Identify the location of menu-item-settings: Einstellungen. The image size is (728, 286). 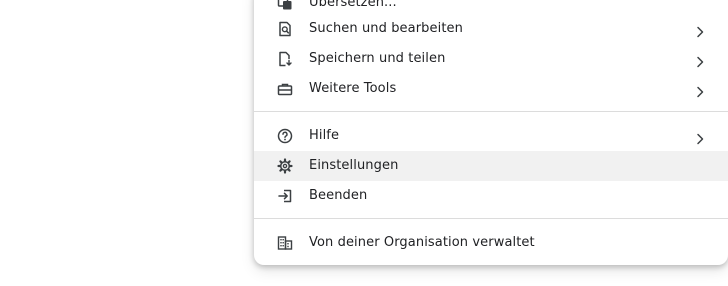
(491, 166).